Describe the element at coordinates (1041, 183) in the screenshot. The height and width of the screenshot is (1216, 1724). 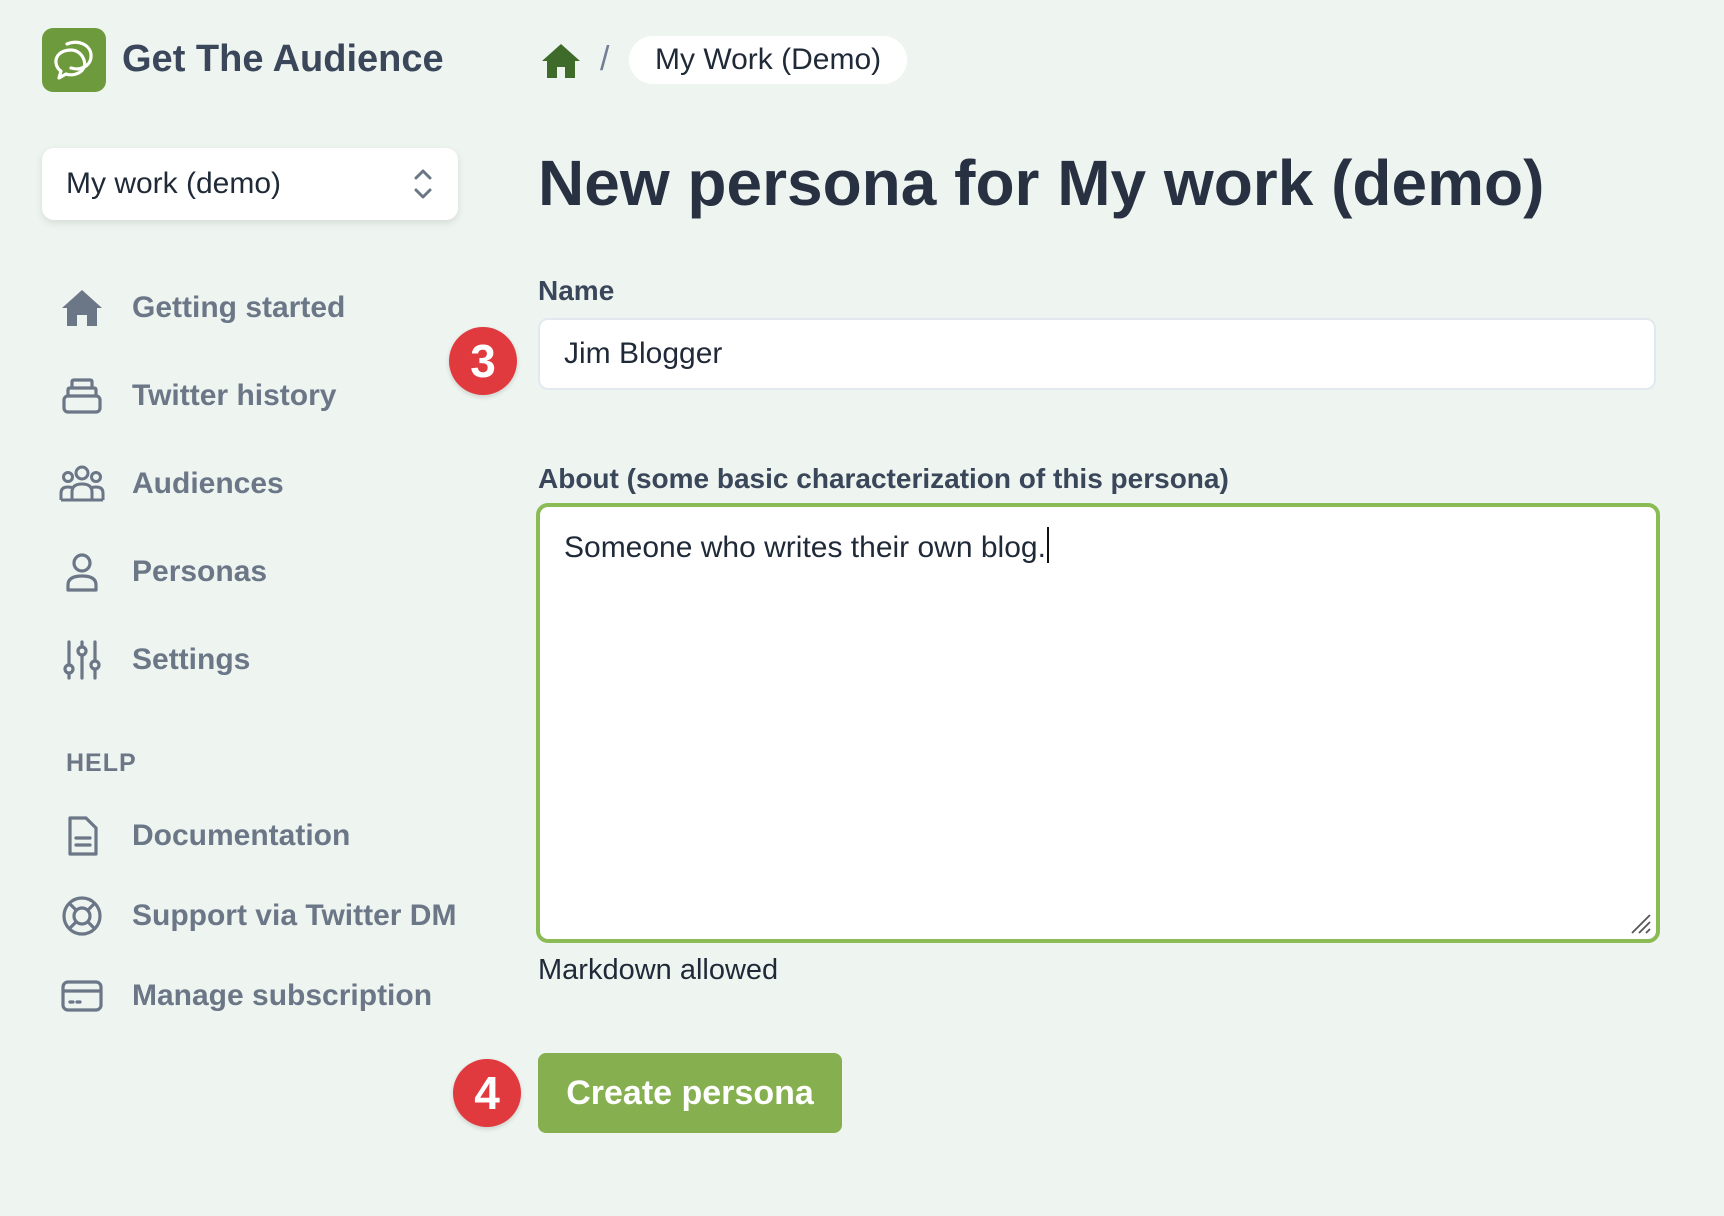
I see `page-title: New persona for My work (demo)` at that location.